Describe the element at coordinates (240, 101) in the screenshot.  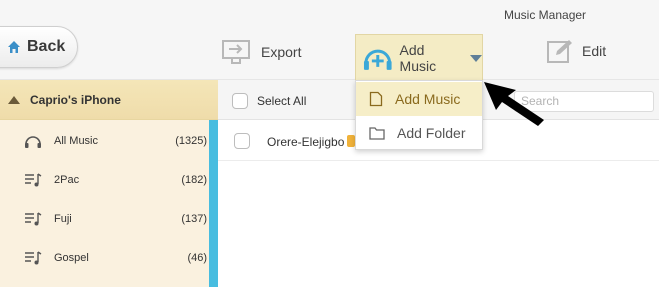
I see `checkbox` at that location.